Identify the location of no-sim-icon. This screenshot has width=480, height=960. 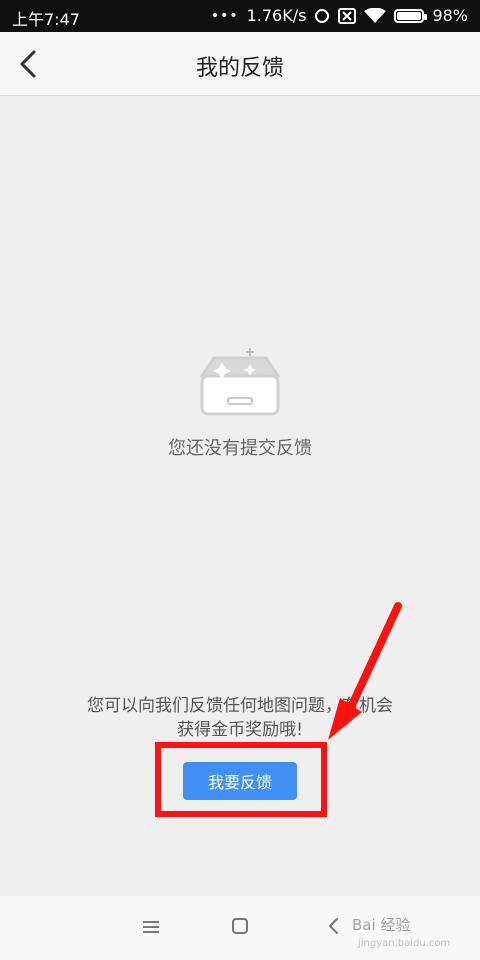
(347, 15).